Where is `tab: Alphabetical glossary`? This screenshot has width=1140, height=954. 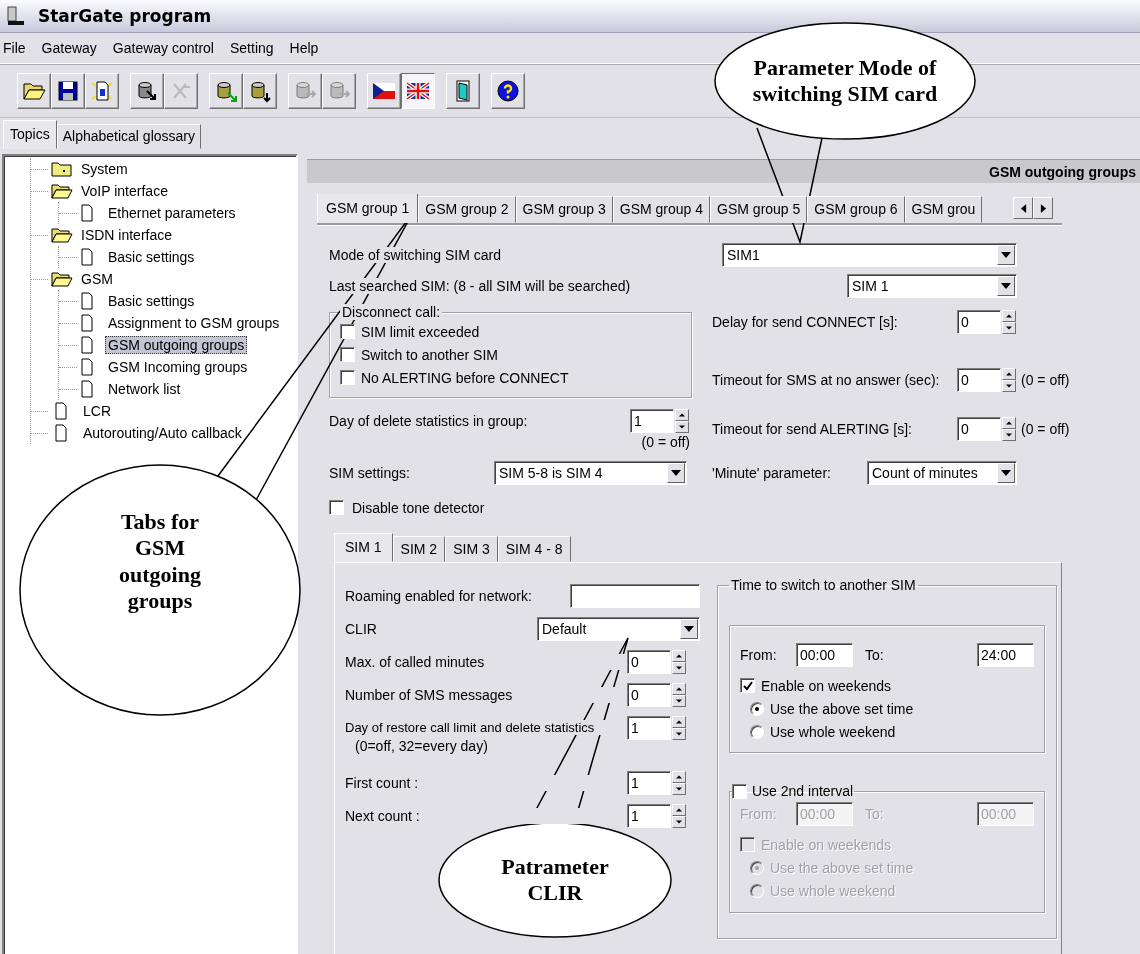
tab: Alphabetical glossary is located at coordinates (128, 136).